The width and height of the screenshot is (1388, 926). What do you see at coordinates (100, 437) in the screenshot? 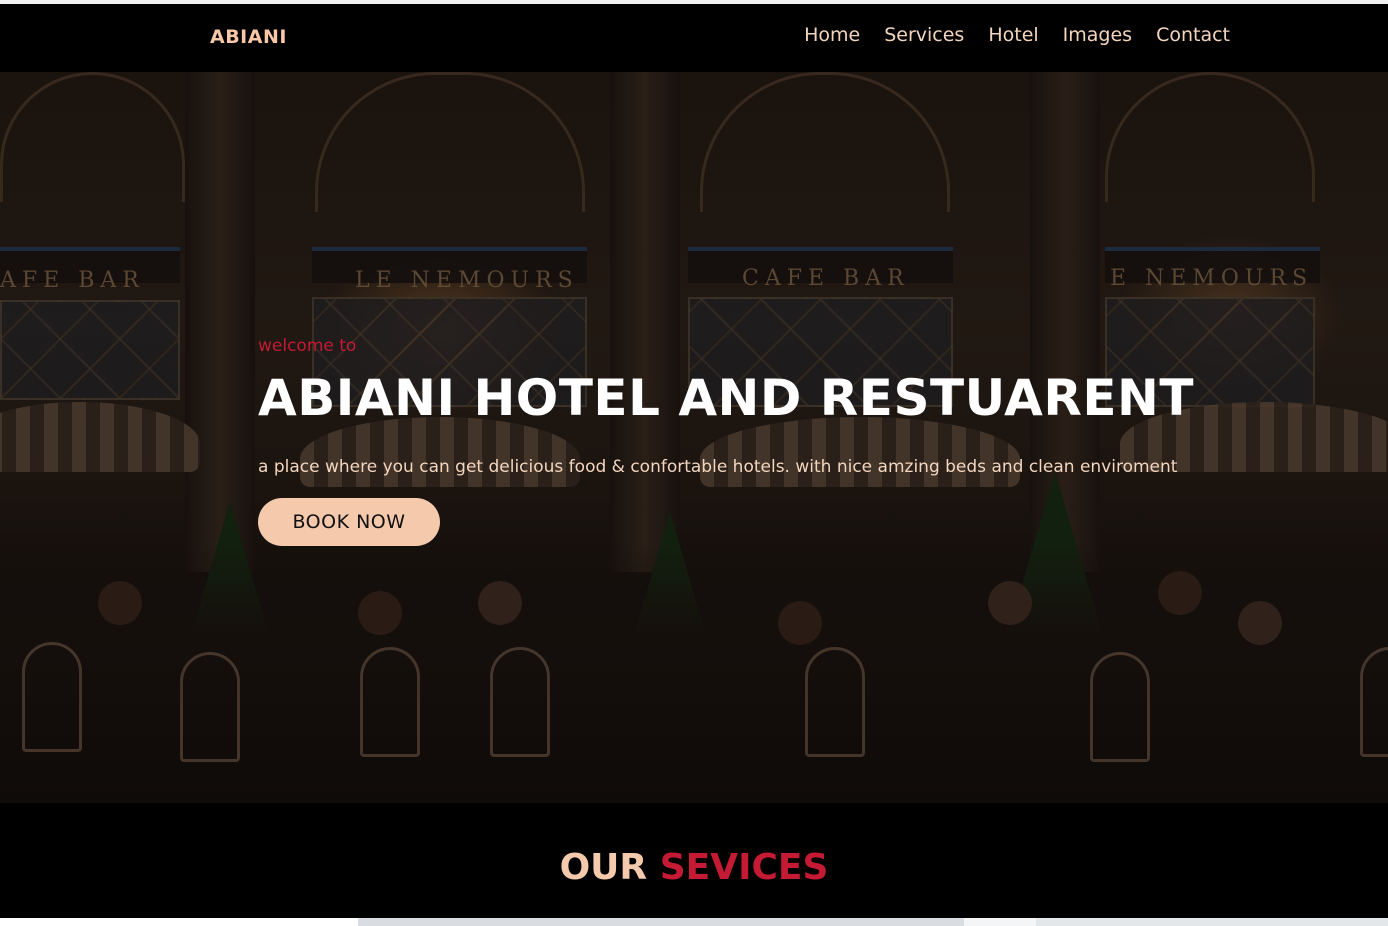
I see `background-umbrella` at bounding box center [100, 437].